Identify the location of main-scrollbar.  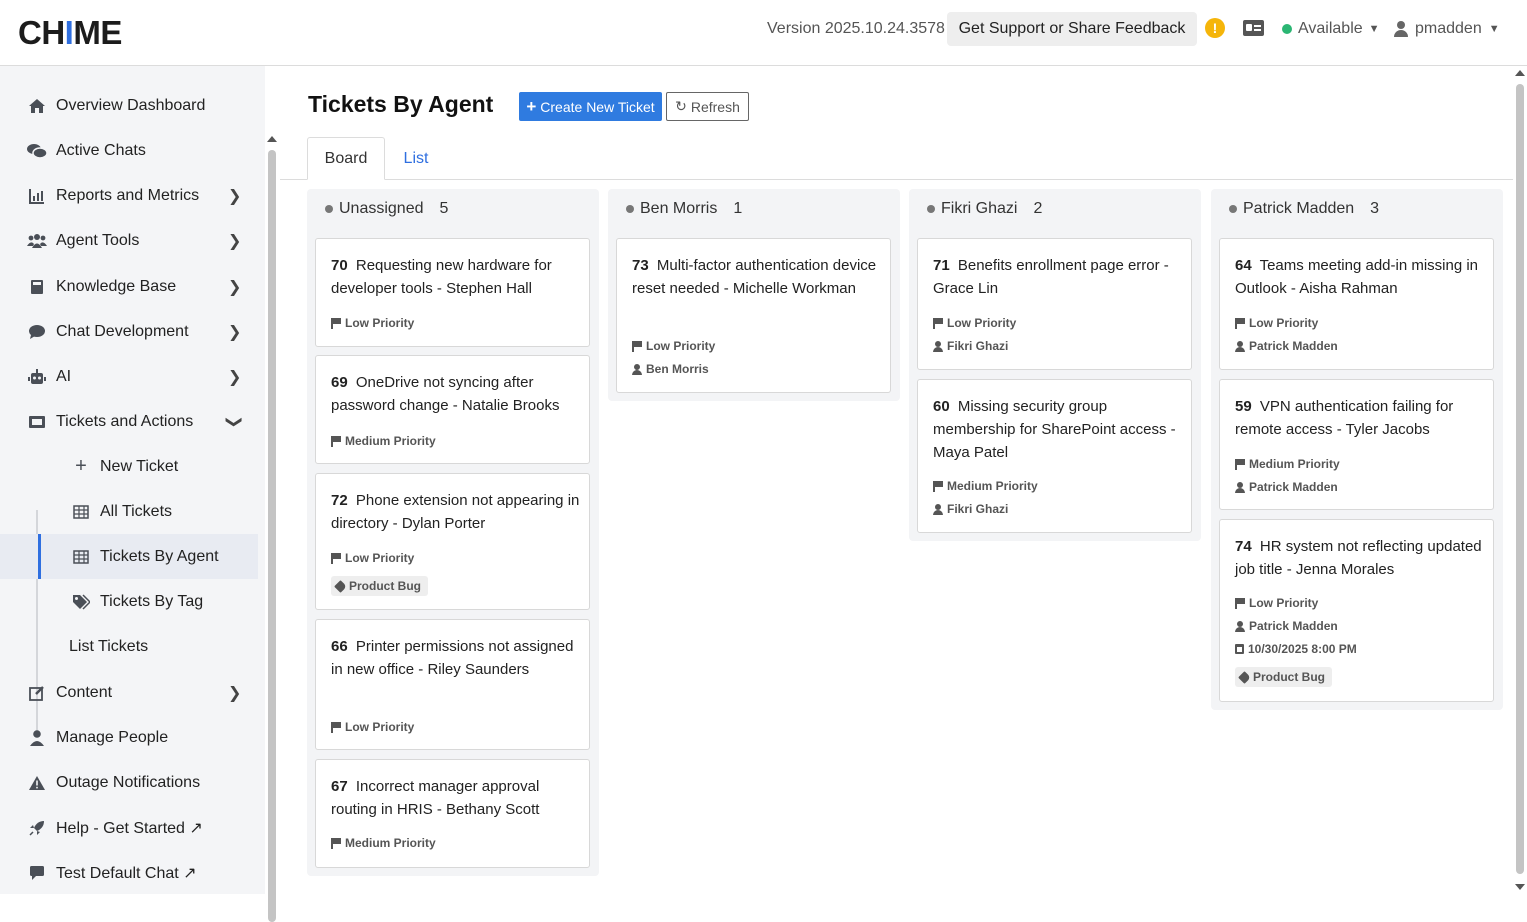
(1520, 479).